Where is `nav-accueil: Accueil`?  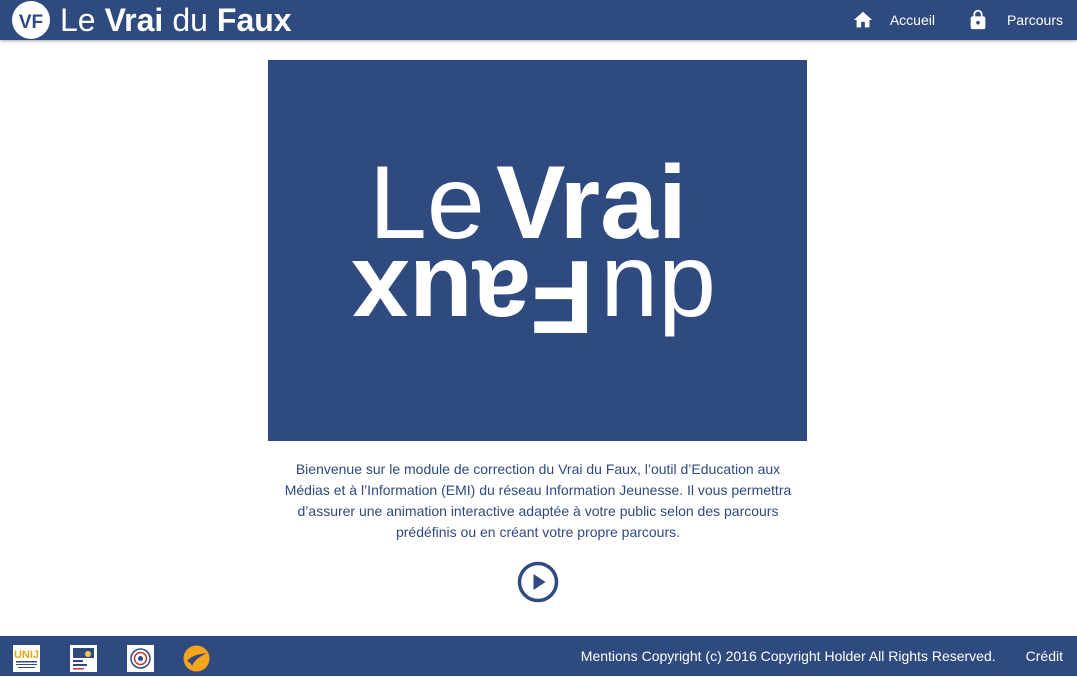
nav-accueil: Accueil is located at coordinates (893, 20).